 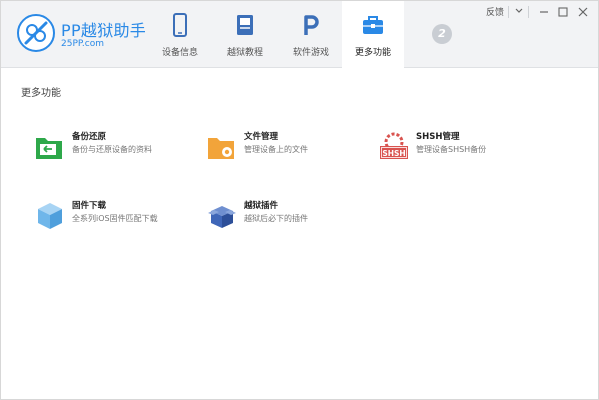 I want to click on feature-title: 文件管理, so click(x=261, y=137).